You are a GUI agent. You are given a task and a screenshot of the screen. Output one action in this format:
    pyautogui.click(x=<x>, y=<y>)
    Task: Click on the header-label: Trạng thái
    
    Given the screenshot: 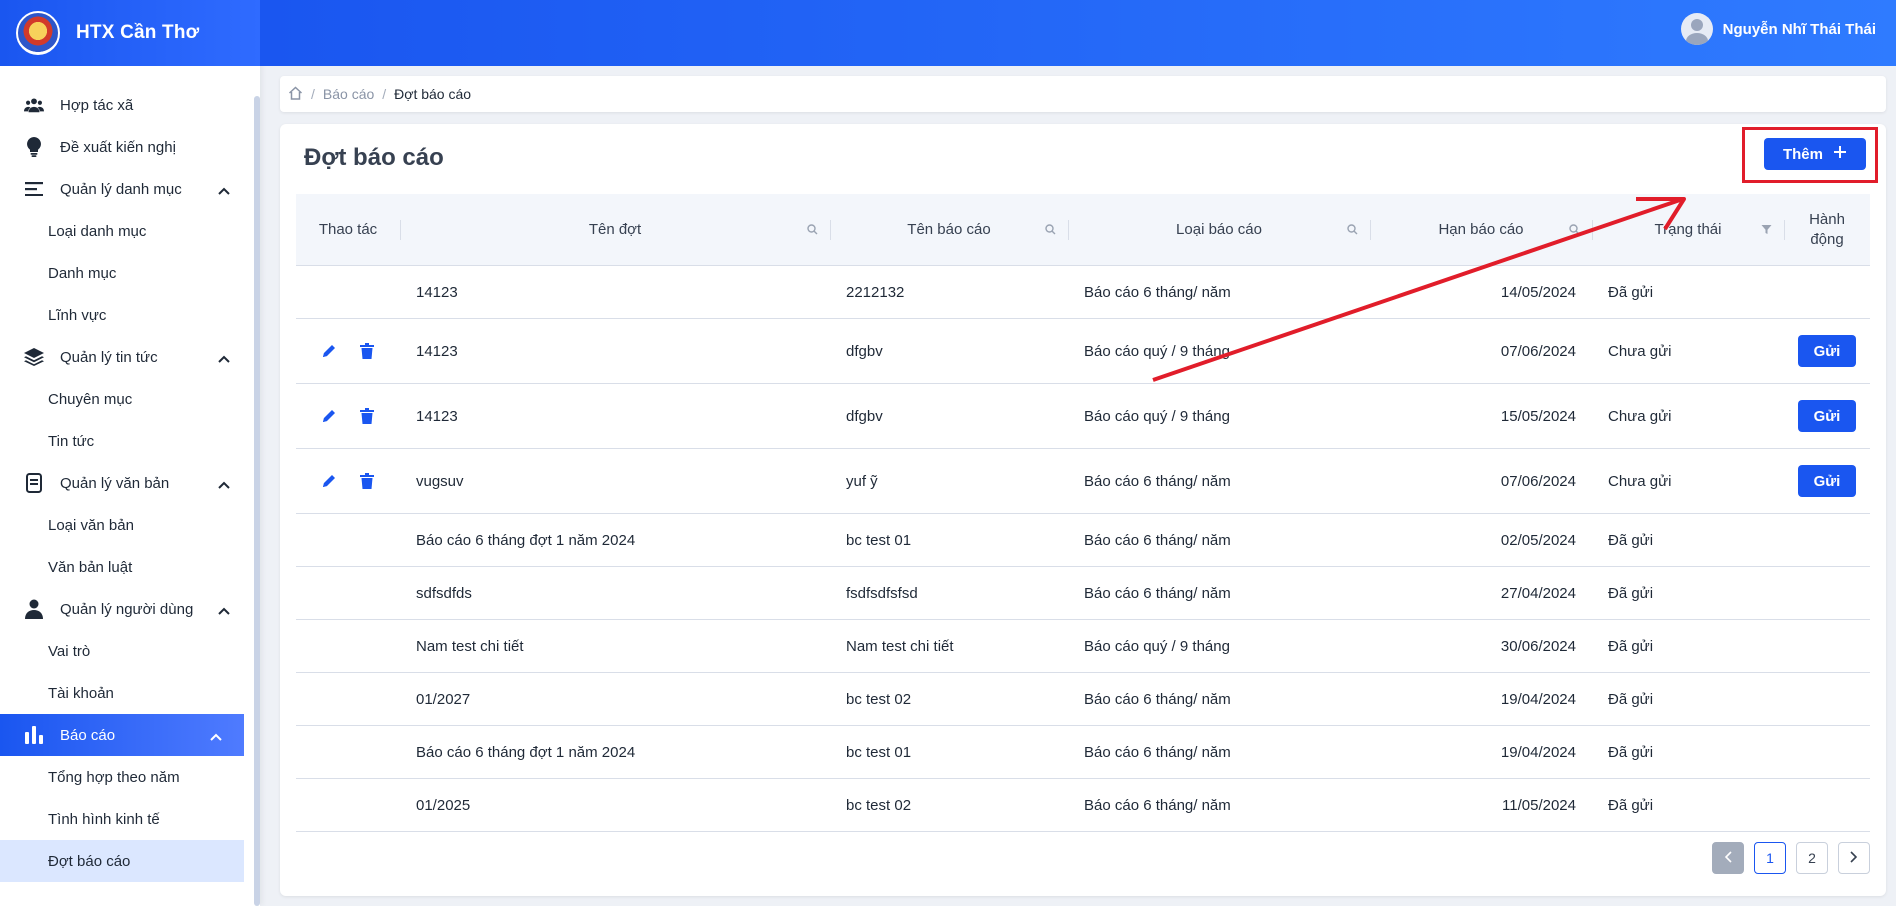 What is the action you would take?
    pyautogui.click(x=1688, y=229)
    